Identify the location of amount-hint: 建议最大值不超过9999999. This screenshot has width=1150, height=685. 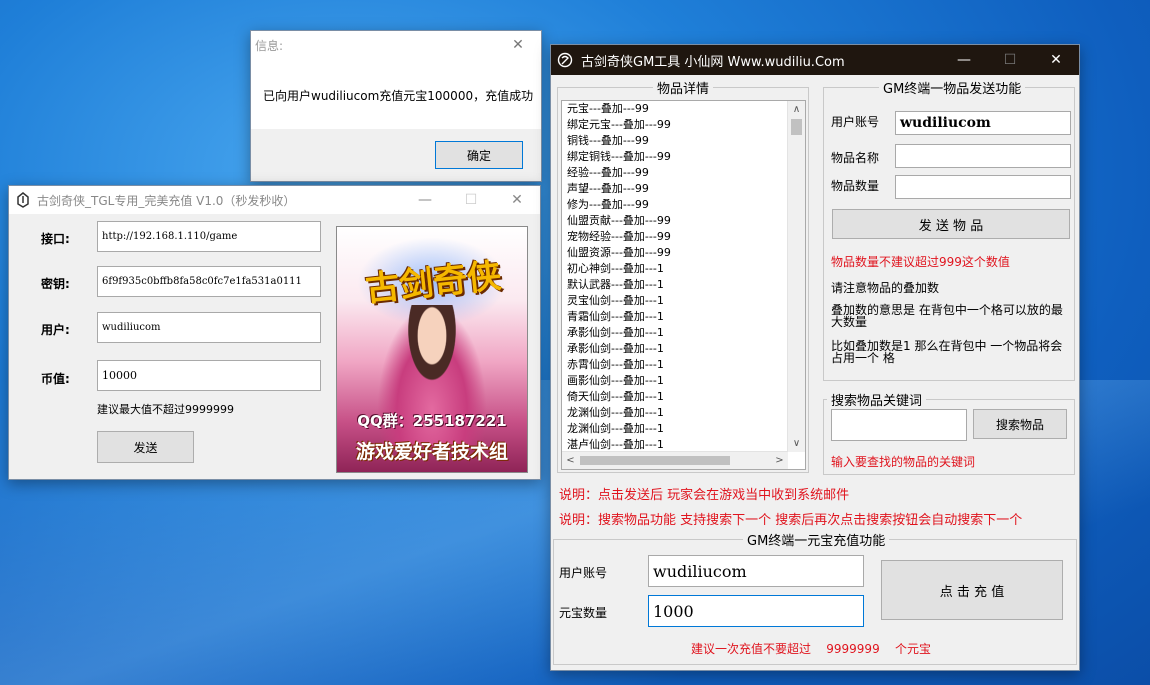
(165, 409).